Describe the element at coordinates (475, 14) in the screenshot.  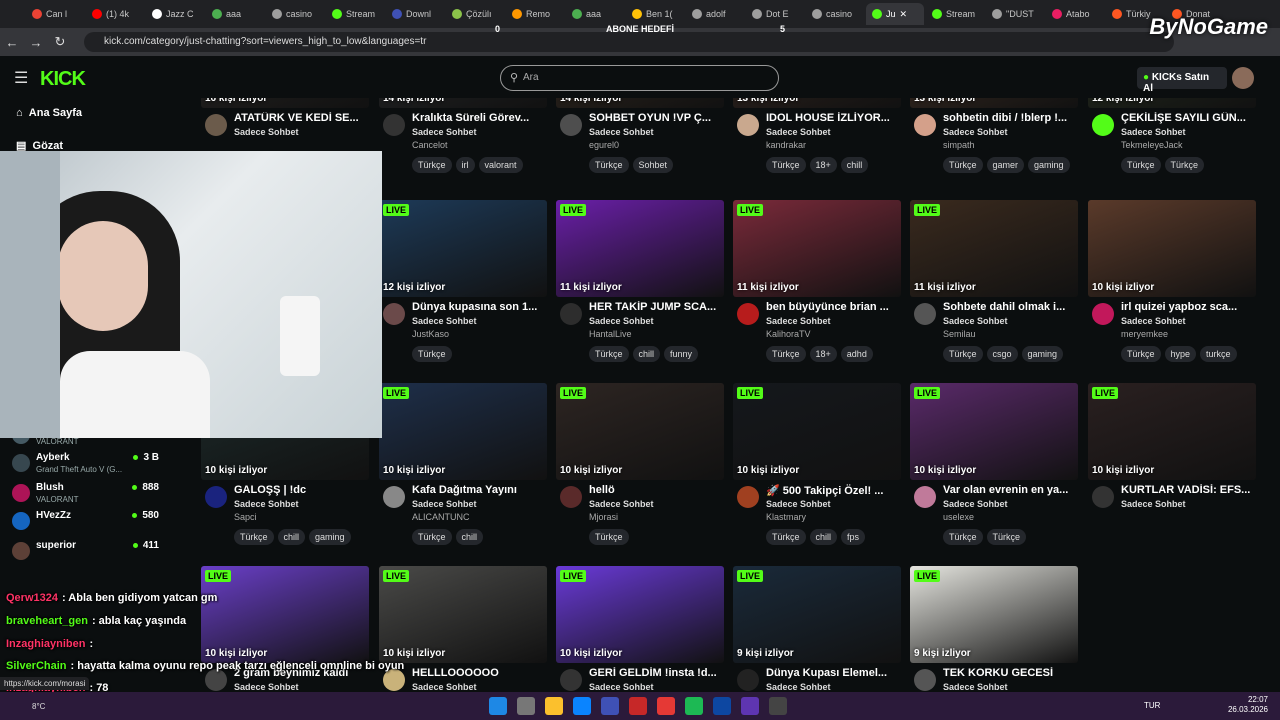
I see `browser-tab: Çözülı` at that location.